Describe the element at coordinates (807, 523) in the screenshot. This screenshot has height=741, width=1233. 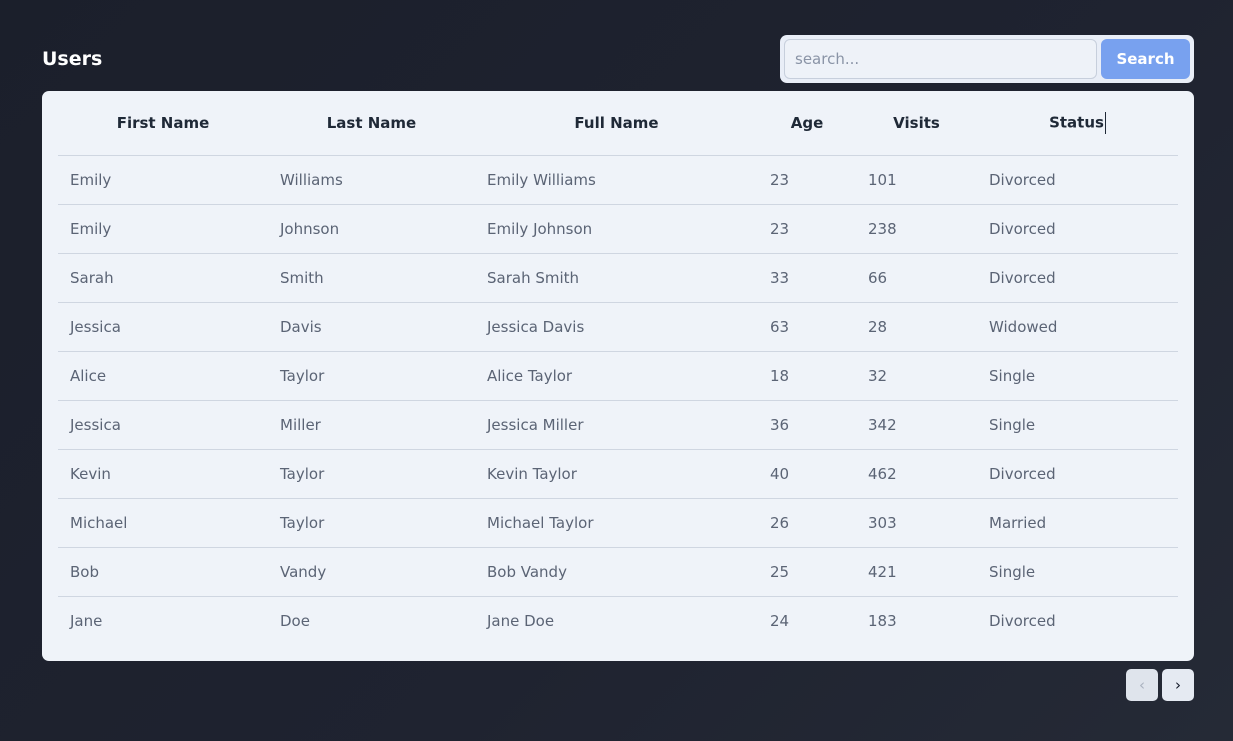
I see `cell-age: 26` at that location.